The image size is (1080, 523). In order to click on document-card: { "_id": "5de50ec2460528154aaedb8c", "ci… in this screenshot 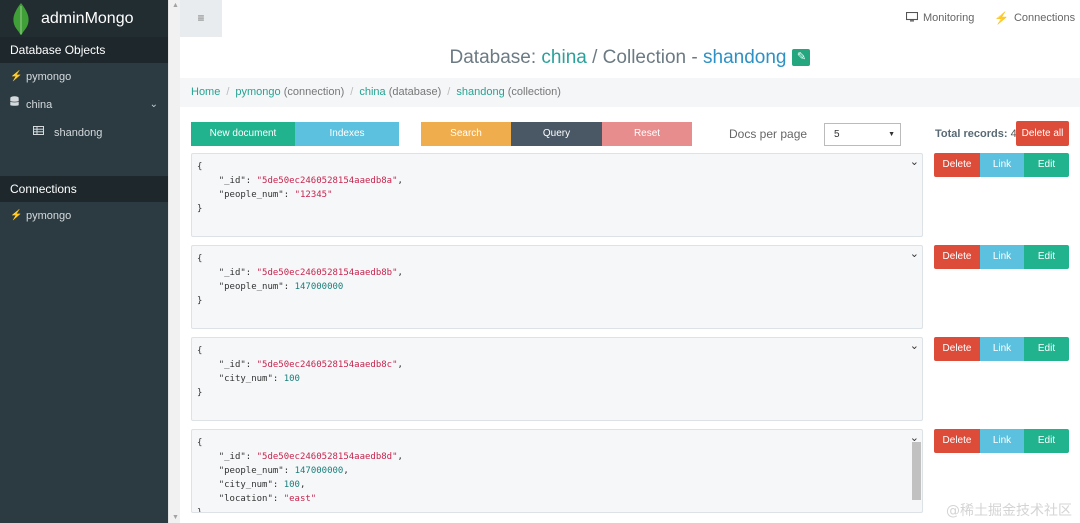, I will do `click(557, 379)`.